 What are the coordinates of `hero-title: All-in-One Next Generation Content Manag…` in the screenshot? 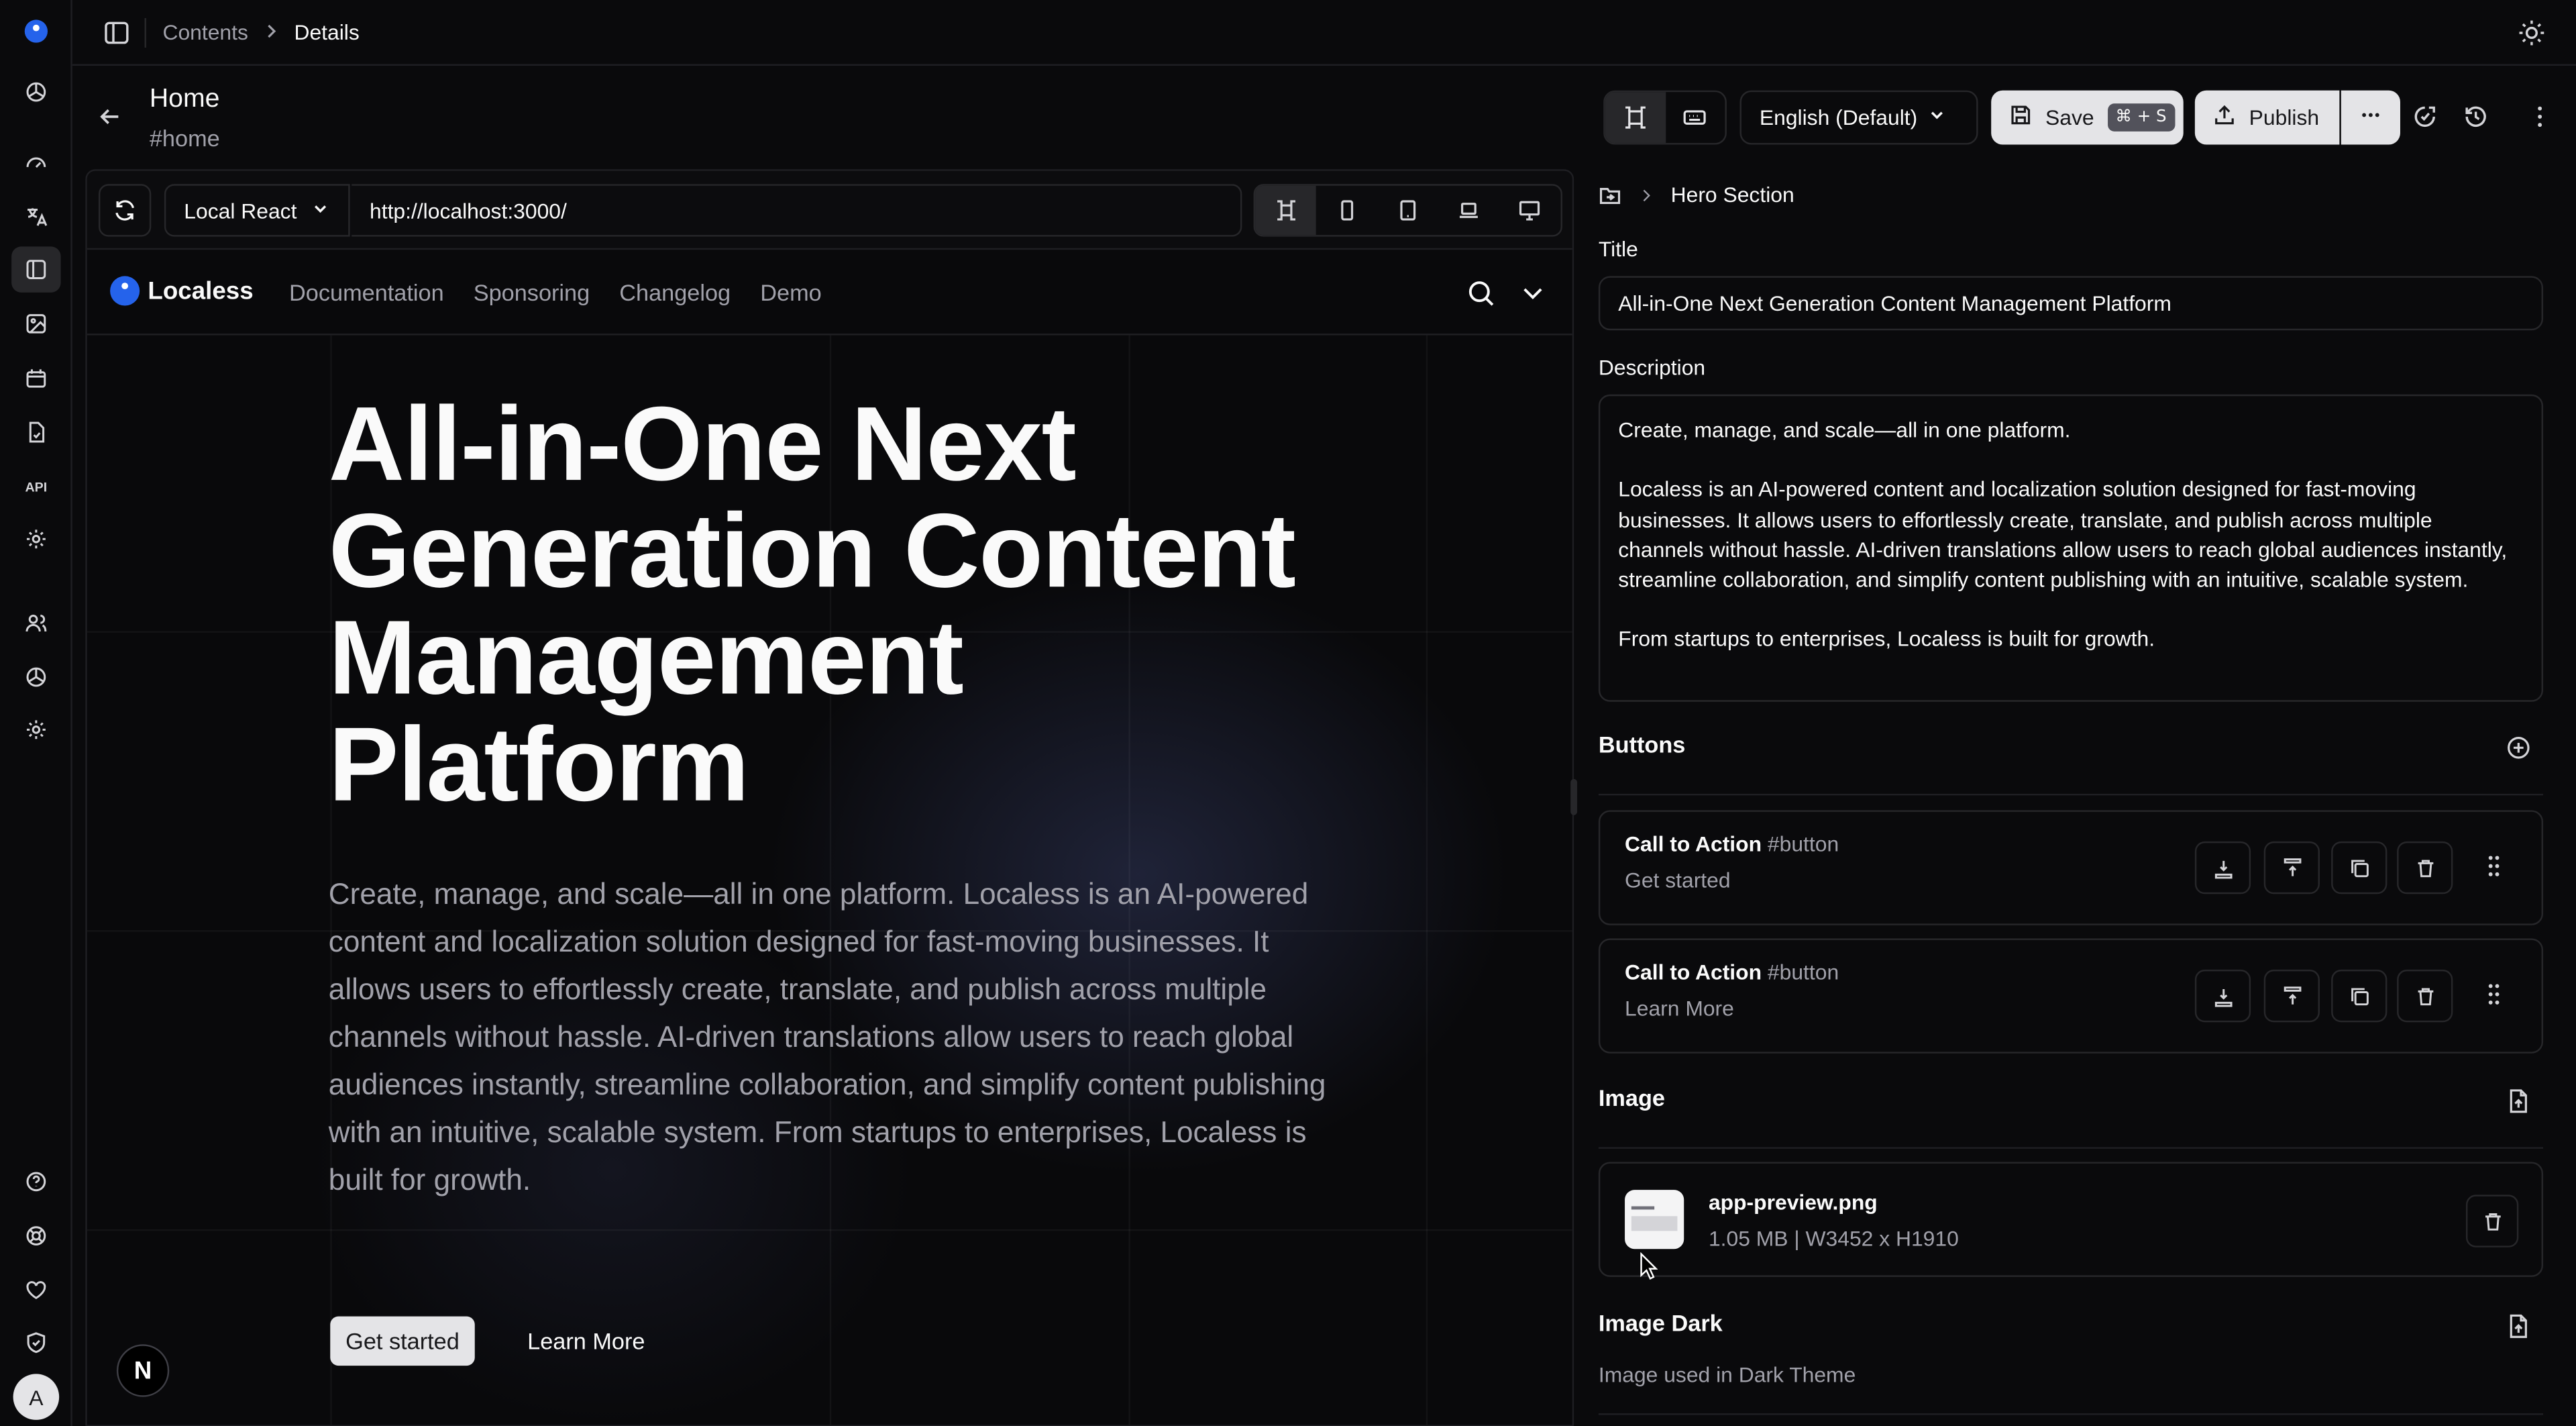 It's located at (812, 604).